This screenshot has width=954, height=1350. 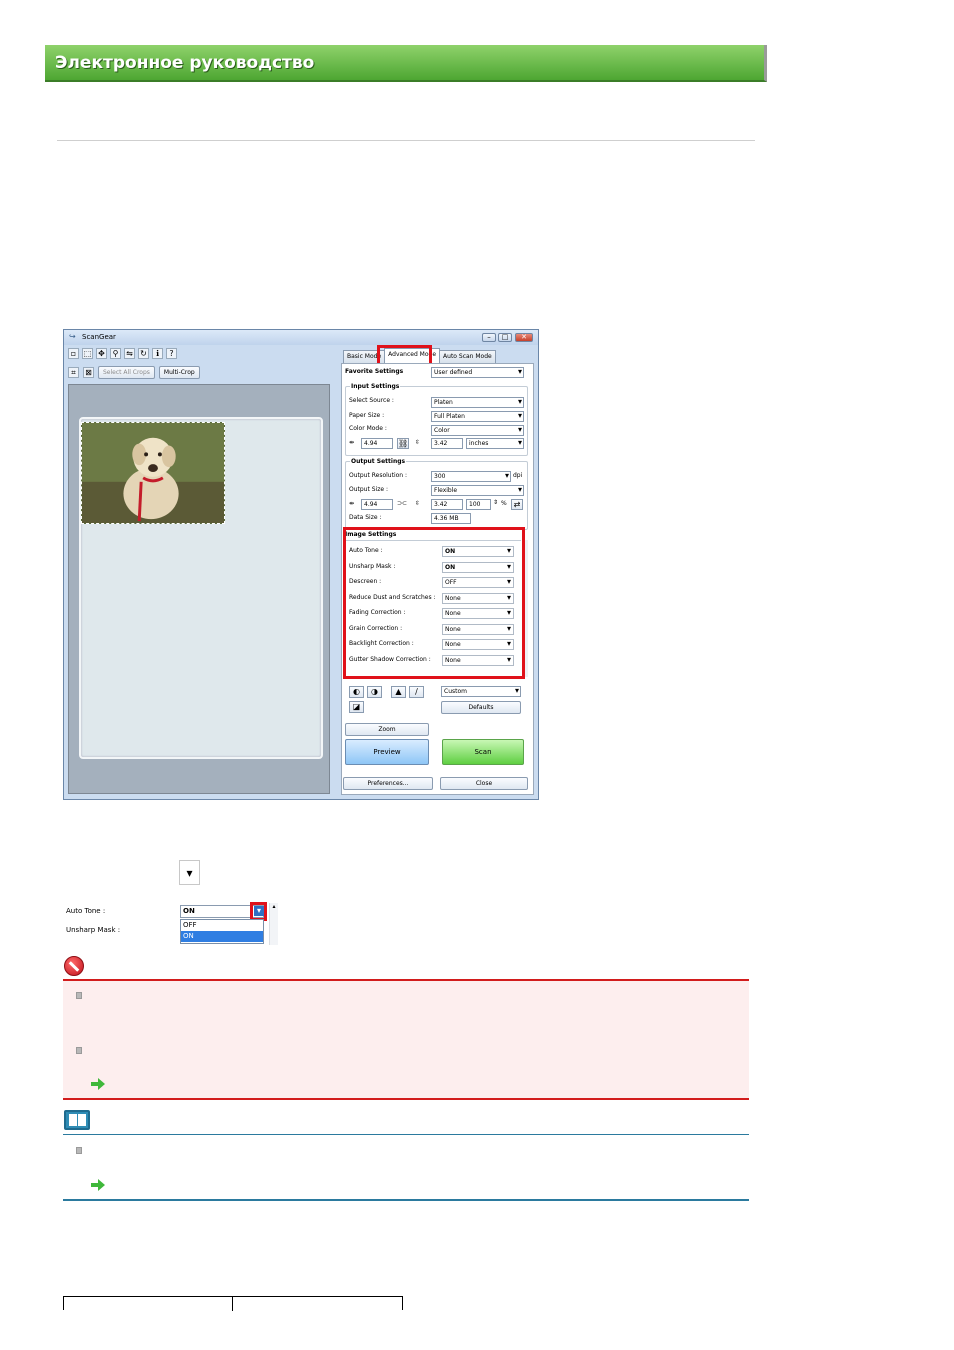 What do you see at coordinates (477, 416) in the screenshot?
I see `paper-size-select: Full Platen` at bounding box center [477, 416].